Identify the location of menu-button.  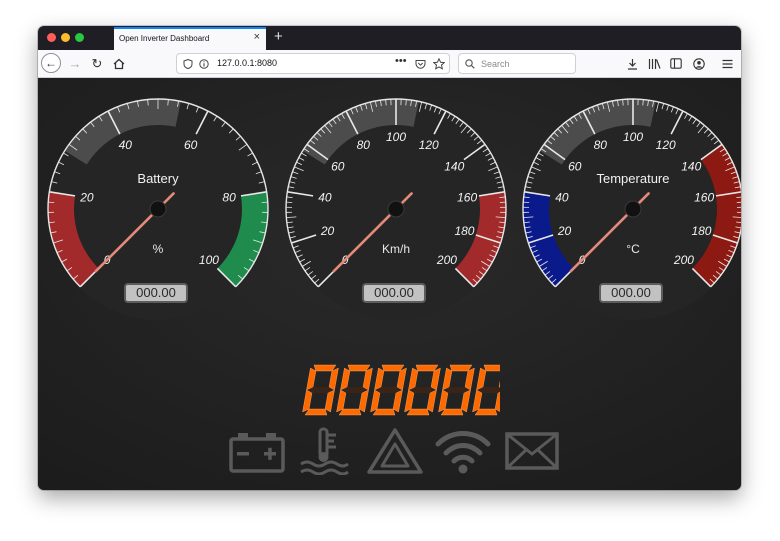
(727, 63).